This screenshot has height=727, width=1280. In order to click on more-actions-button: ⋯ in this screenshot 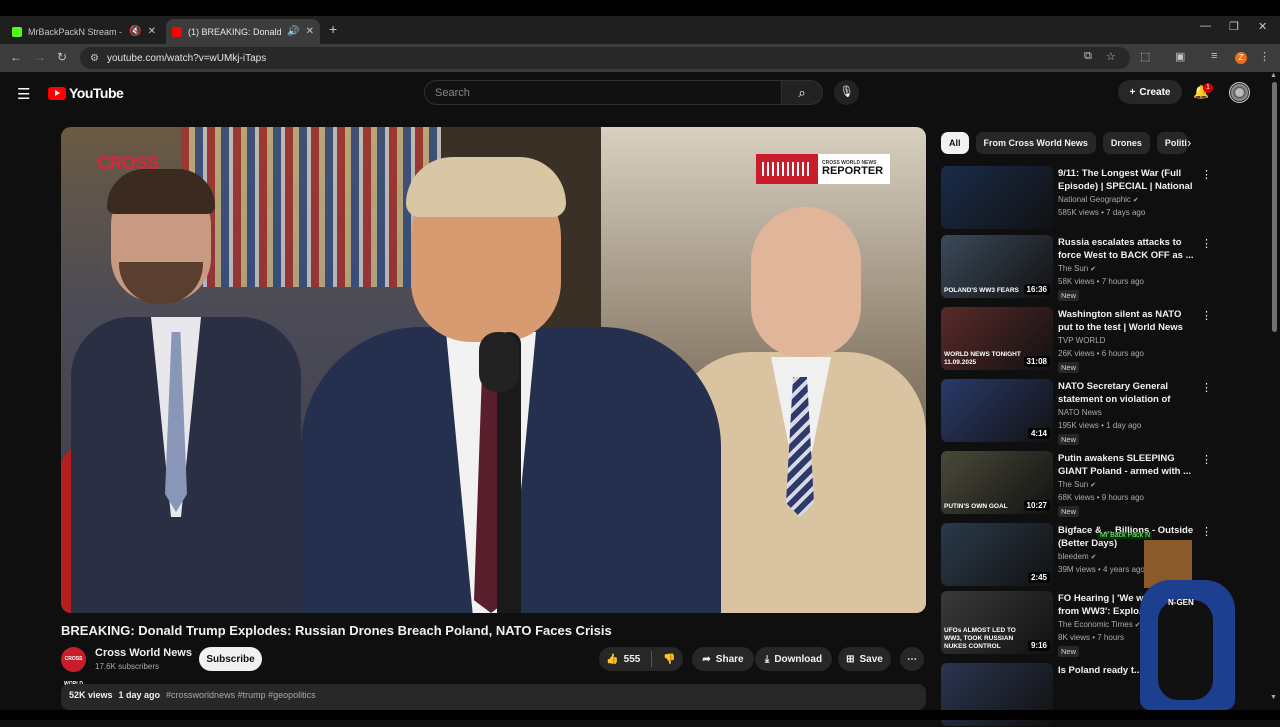, I will do `click(912, 659)`.